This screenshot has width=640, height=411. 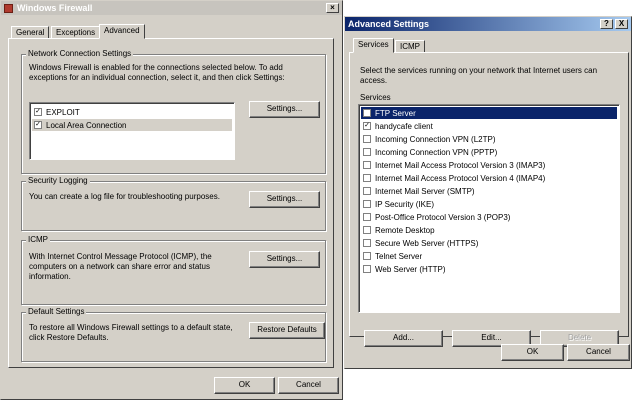 I want to click on connection-label: Local Area Connection, so click(x=86, y=125).